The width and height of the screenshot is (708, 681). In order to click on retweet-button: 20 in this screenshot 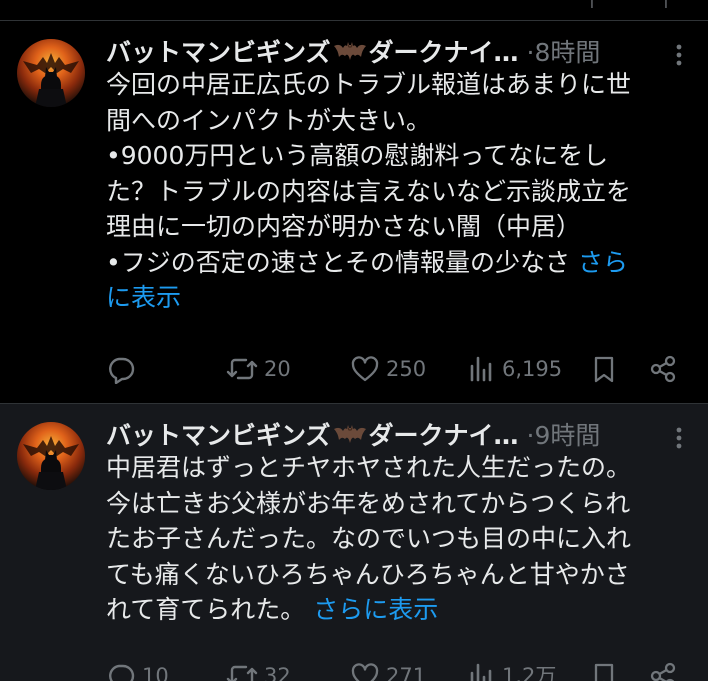, I will do `click(258, 369)`.